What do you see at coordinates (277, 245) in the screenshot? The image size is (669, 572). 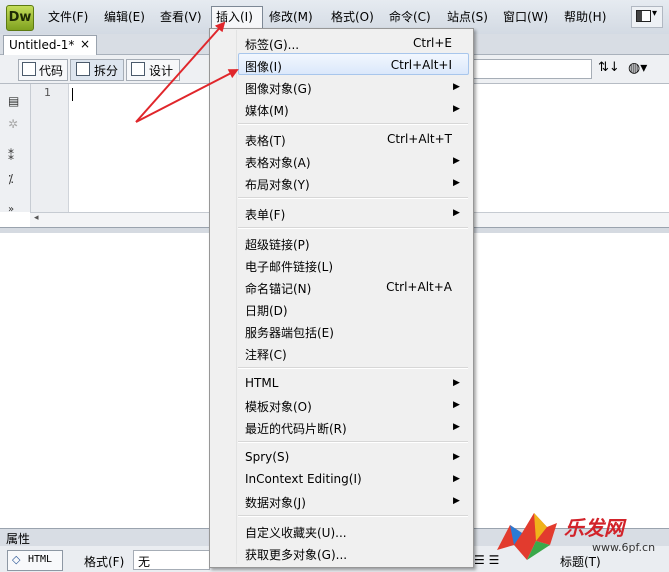 I see `insert-menu-item-label: 超级链接(P)` at bounding box center [277, 245].